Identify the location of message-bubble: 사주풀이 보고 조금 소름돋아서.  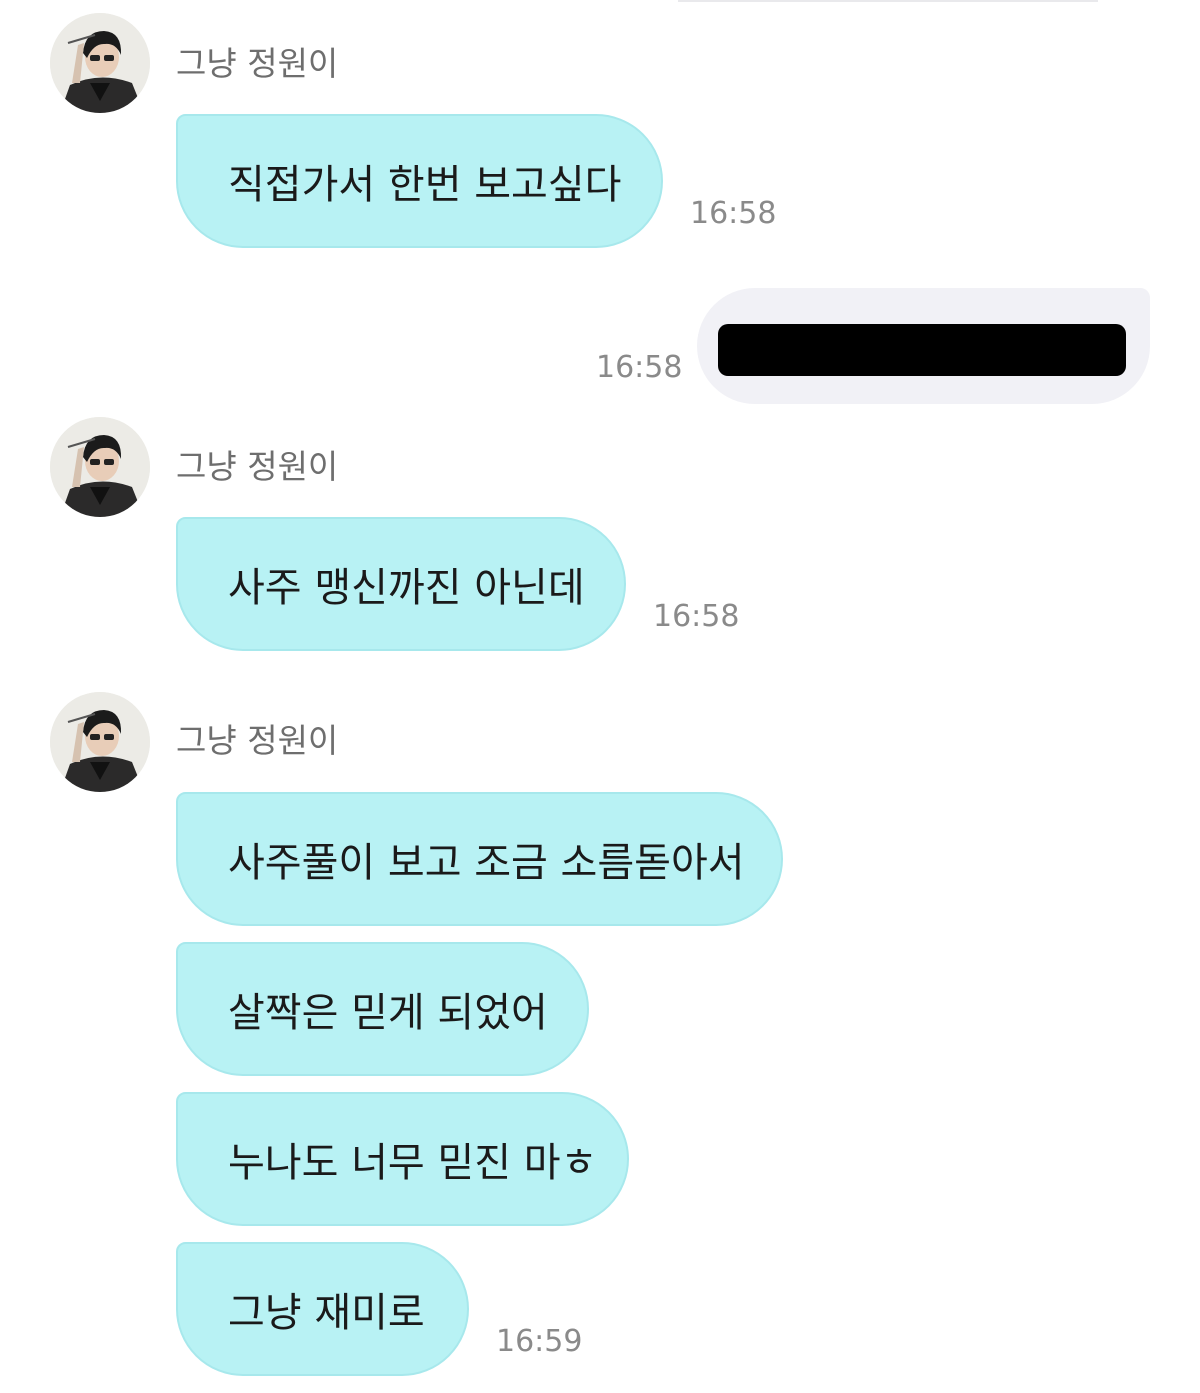
(479, 859).